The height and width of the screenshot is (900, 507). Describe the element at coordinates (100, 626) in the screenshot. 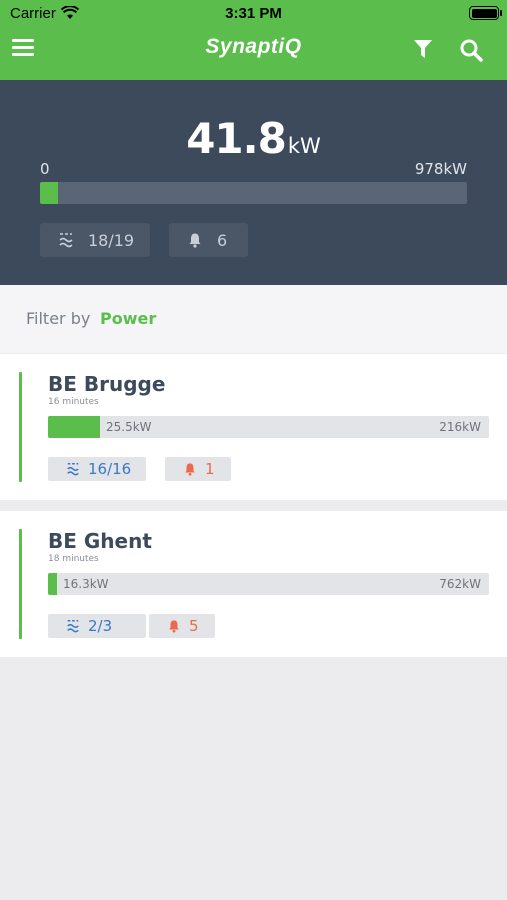

I see `site-devices-count: 2/3` at that location.